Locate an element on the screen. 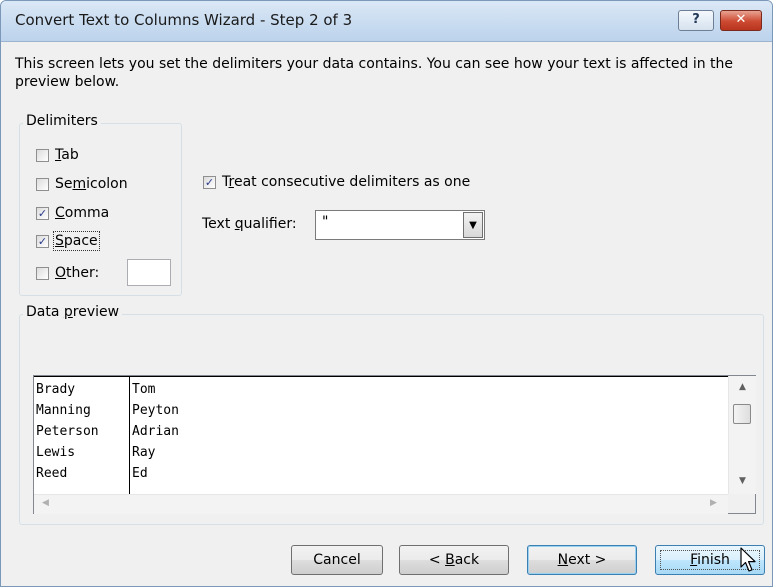 Image resolution: width=773 pixels, height=587 pixels. other-checkbox: Other: is located at coordinates (67, 273).